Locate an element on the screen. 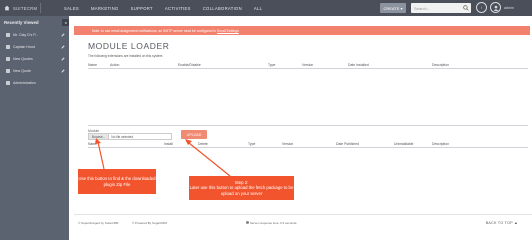 This screenshot has width=532, height=240. brand-home: SUITECRM is located at coordinates (29, 8).